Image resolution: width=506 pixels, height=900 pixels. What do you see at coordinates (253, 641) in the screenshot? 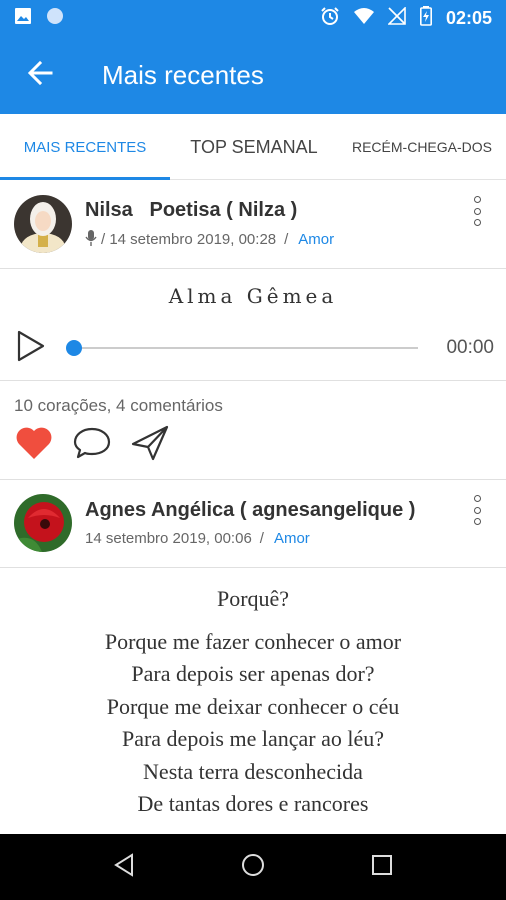
I see `poem-line: Porque me fazer conhecer o amor` at bounding box center [253, 641].